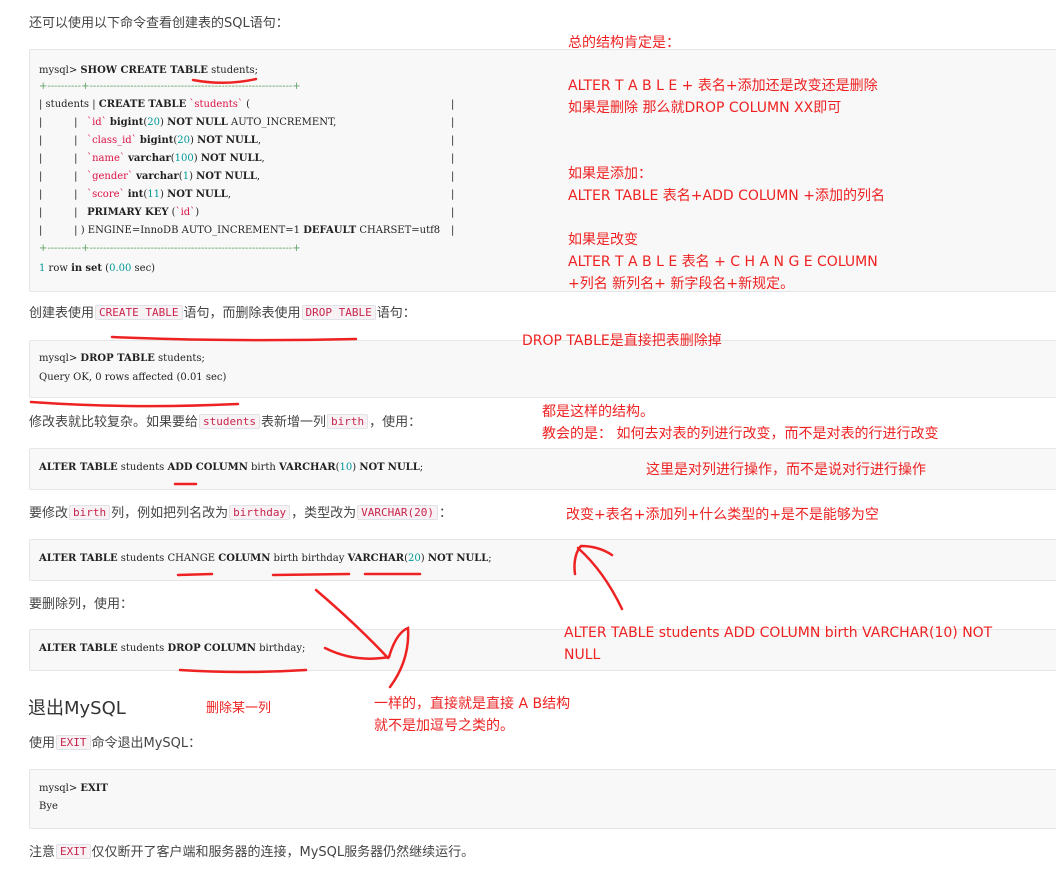 The height and width of the screenshot is (877, 1056). I want to click on inline-code-birth-2: birth, so click(90, 512).